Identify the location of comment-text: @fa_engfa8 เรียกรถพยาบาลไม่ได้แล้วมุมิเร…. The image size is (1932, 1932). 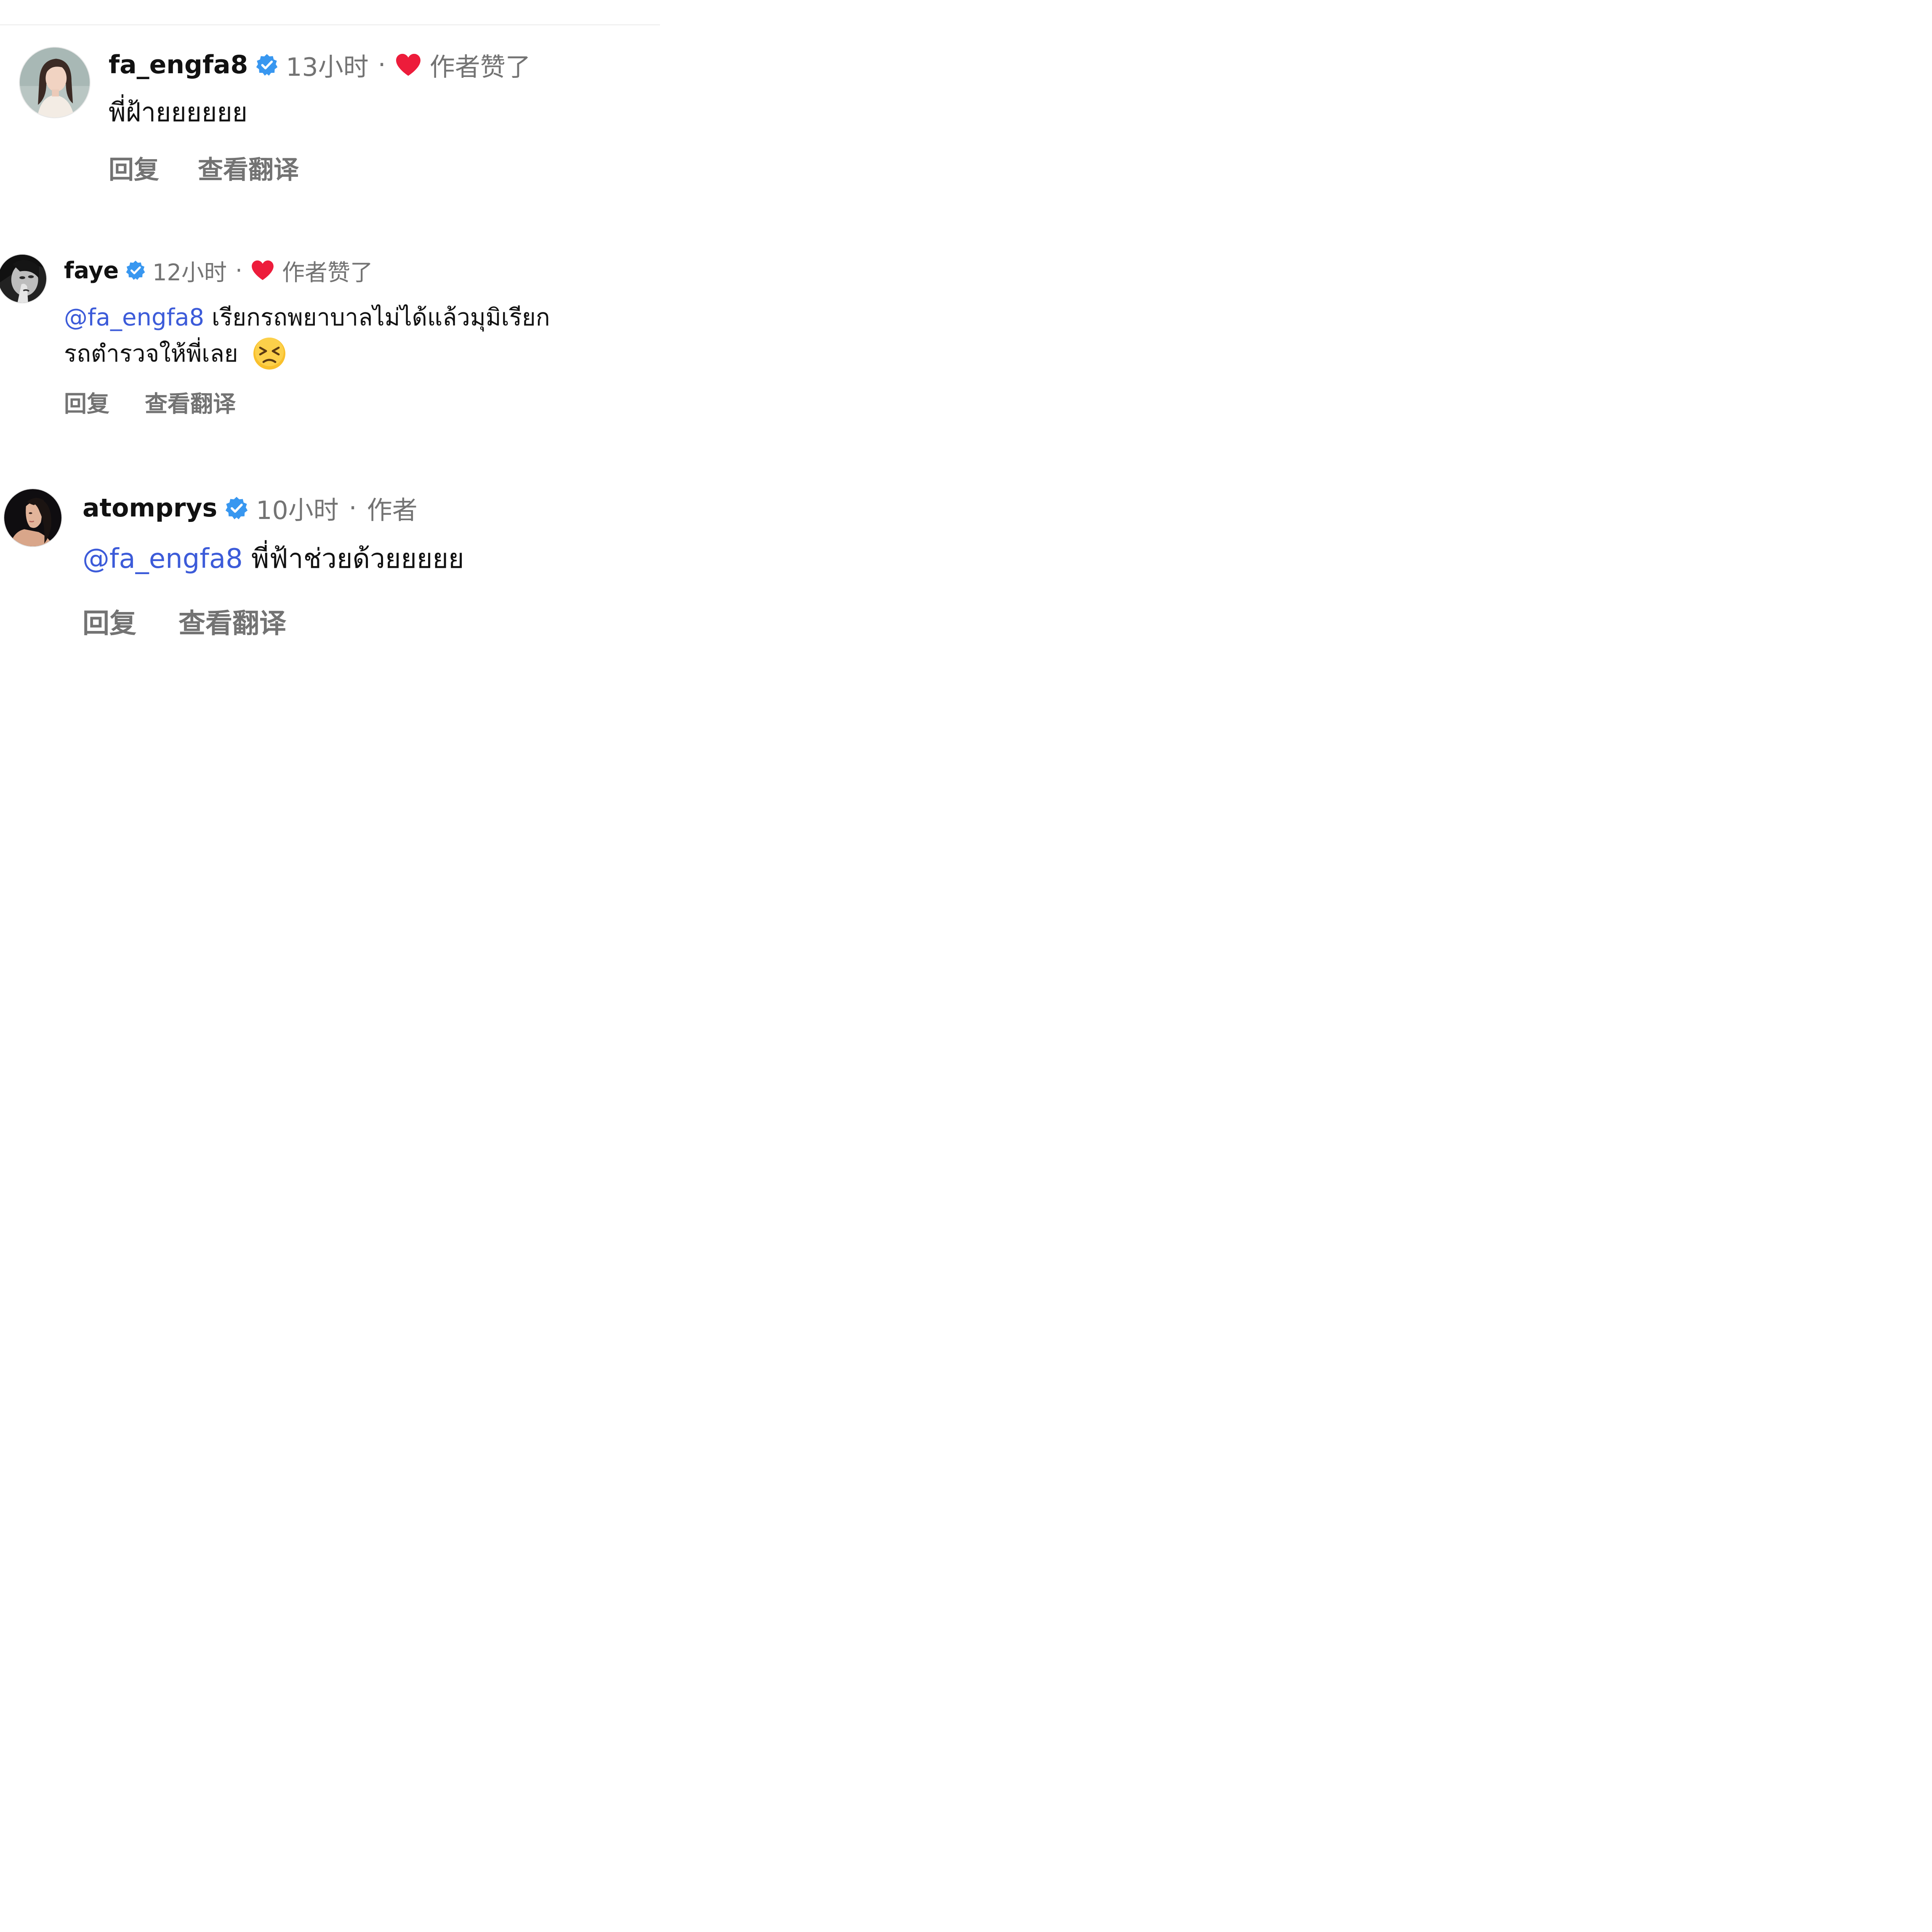
(354, 336).